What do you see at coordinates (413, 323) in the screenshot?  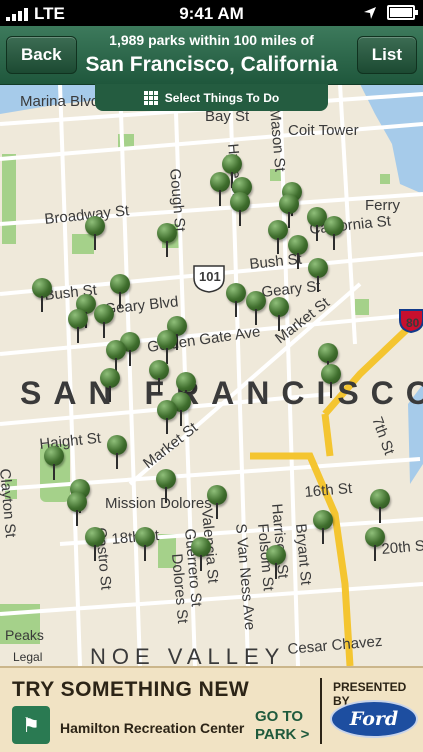 I see `interstate-shield-label: 80` at bounding box center [413, 323].